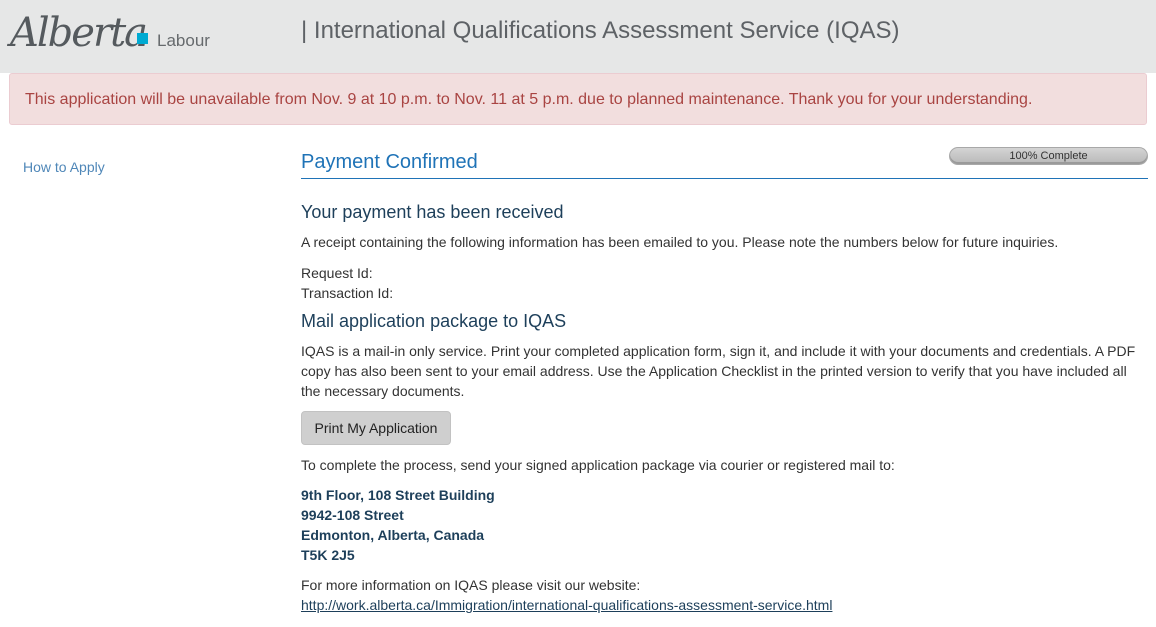  I want to click on request-id-label: Request Id:, so click(337, 273).